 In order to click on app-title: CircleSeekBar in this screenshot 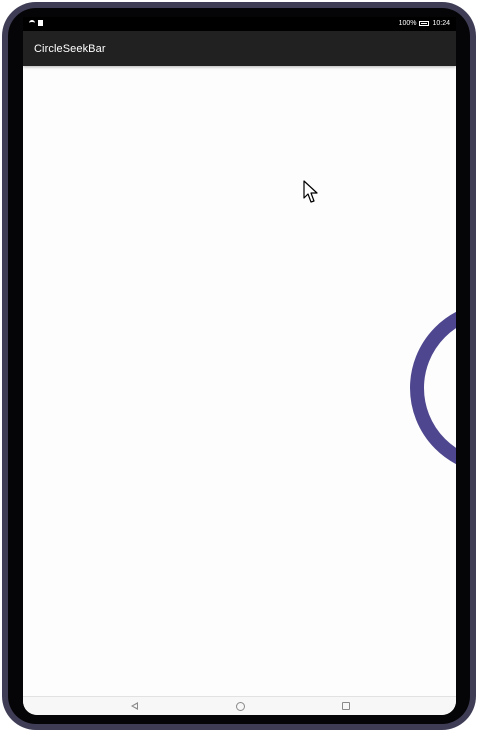, I will do `click(70, 49)`.